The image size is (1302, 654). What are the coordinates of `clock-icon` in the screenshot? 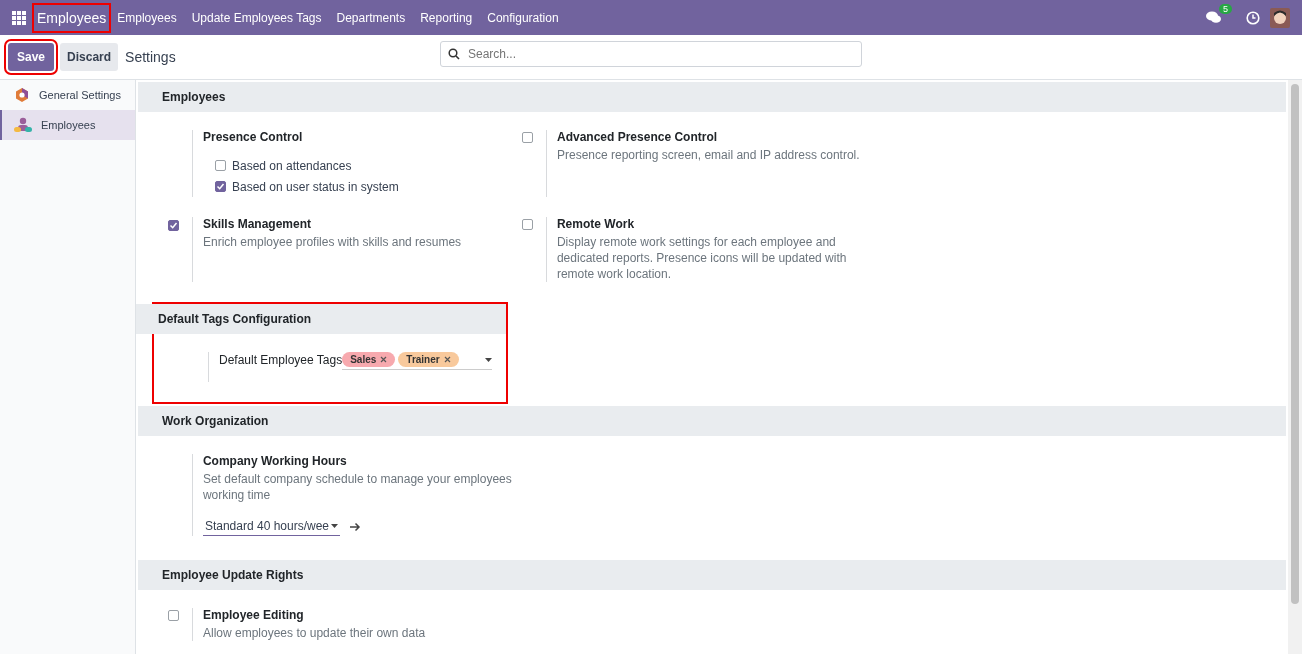 It's located at (1253, 17).